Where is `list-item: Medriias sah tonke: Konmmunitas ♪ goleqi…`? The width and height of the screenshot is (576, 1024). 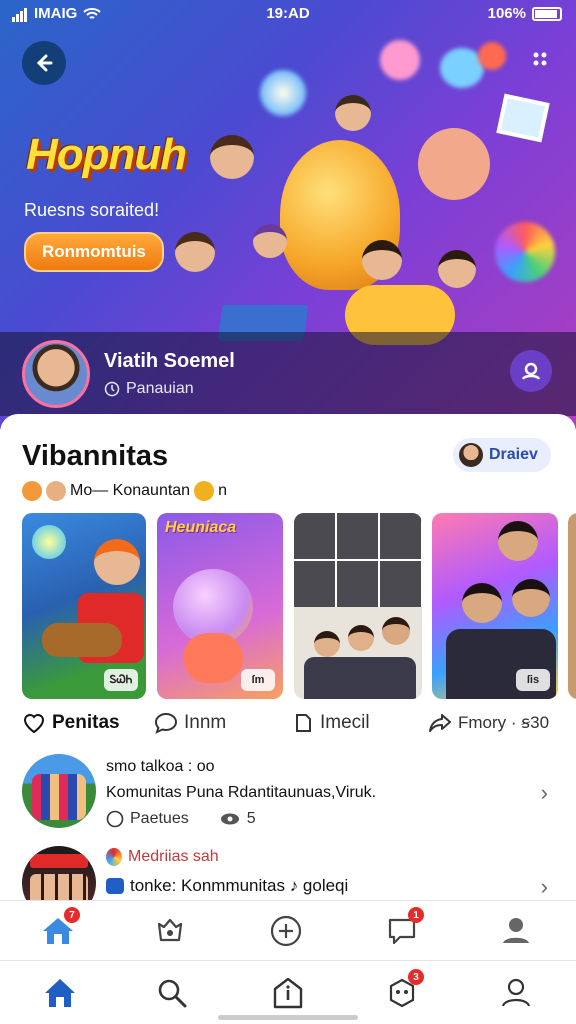 list-item: Medriias sah tonke: Konmmunitas ♪ goleqi… is located at coordinates (290, 873).